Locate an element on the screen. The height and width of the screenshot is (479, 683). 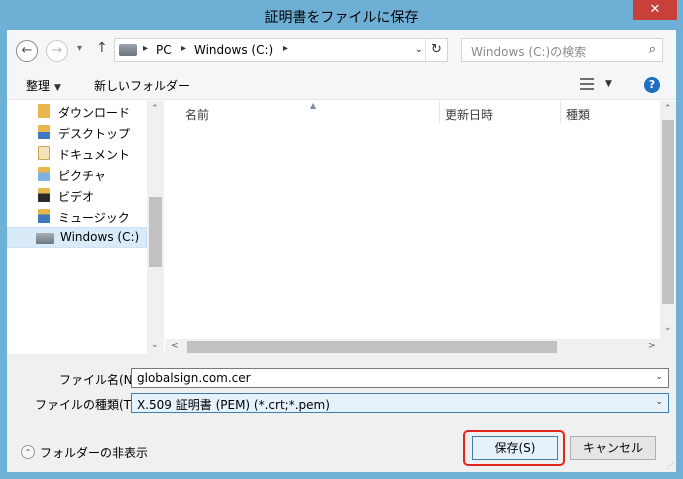
nav-item-videos: ビデオ is located at coordinates (77, 195).